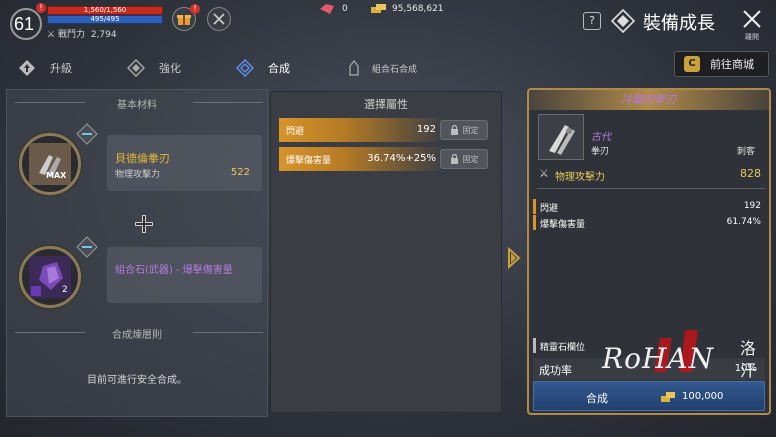  What do you see at coordinates (752, 206) in the screenshot?
I see `result-attribute-value: 192` at bounding box center [752, 206].